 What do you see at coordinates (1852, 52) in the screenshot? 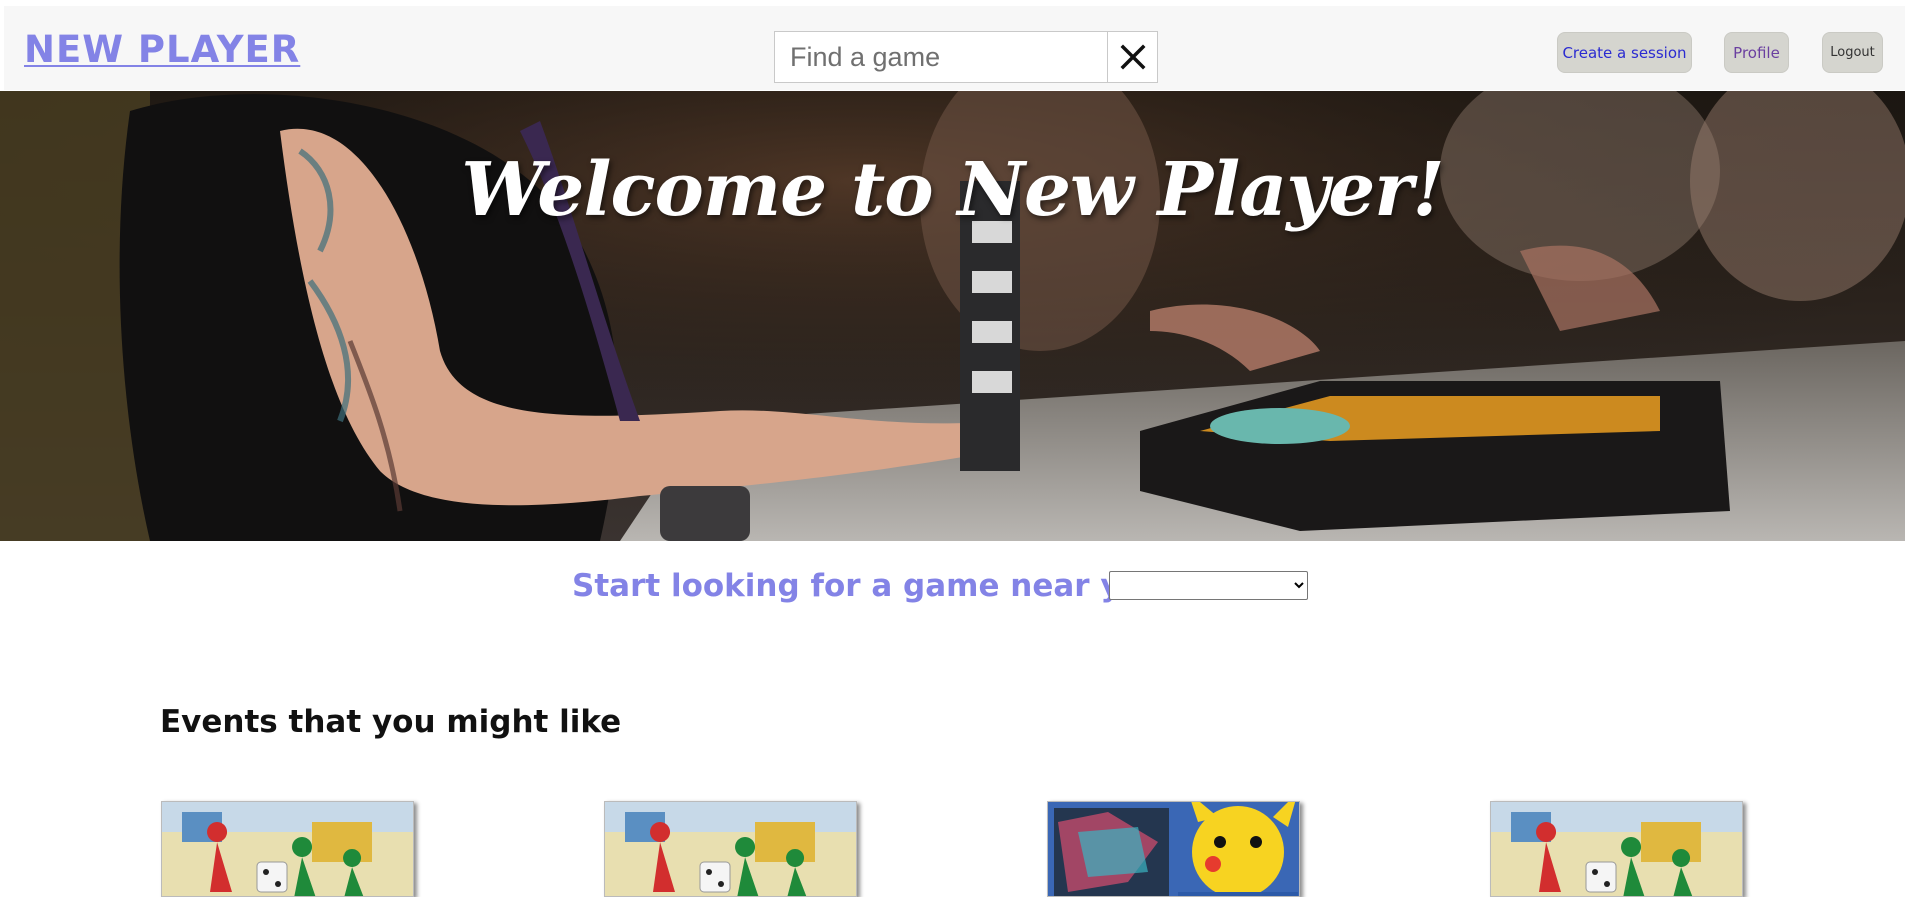
I see `logout-button: Logout` at bounding box center [1852, 52].